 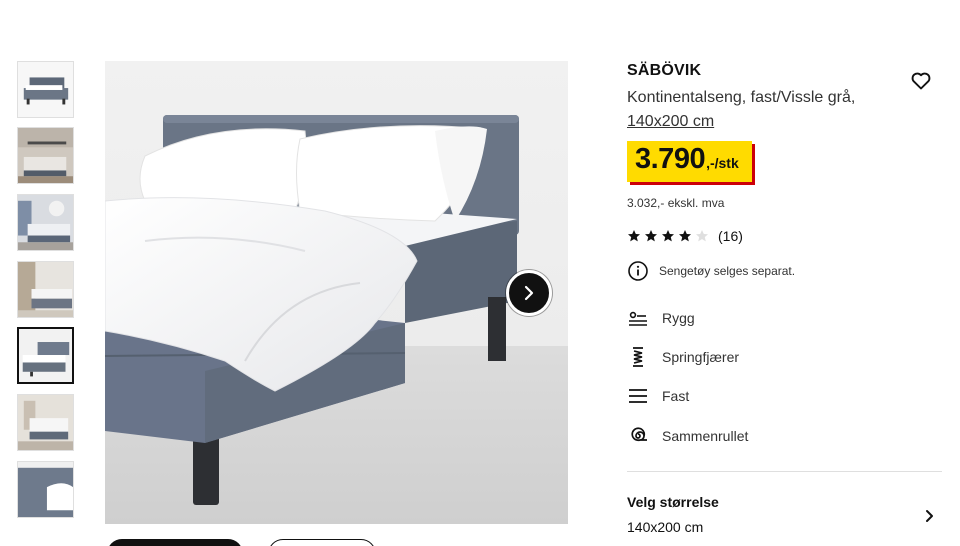 What do you see at coordinates (639, 434) in the screenshot?
I see `rolled-icon` at bounding box center [639, 434].